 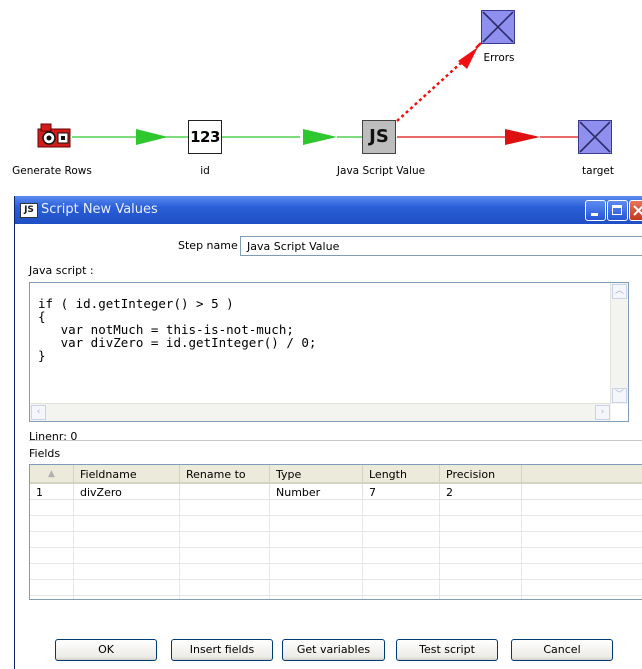 I want to click on maximize-icon, so click(x=617, y=210).